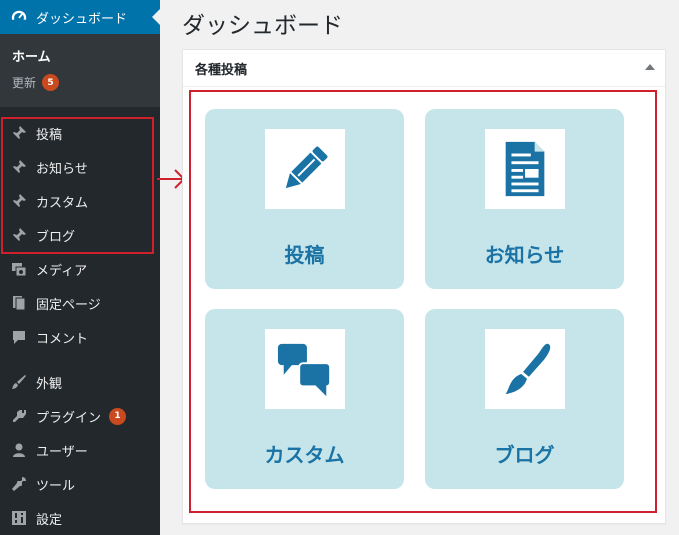  Describe the element at coordinates (19, 303) in the screenshot. I see `page-icon` at that location.